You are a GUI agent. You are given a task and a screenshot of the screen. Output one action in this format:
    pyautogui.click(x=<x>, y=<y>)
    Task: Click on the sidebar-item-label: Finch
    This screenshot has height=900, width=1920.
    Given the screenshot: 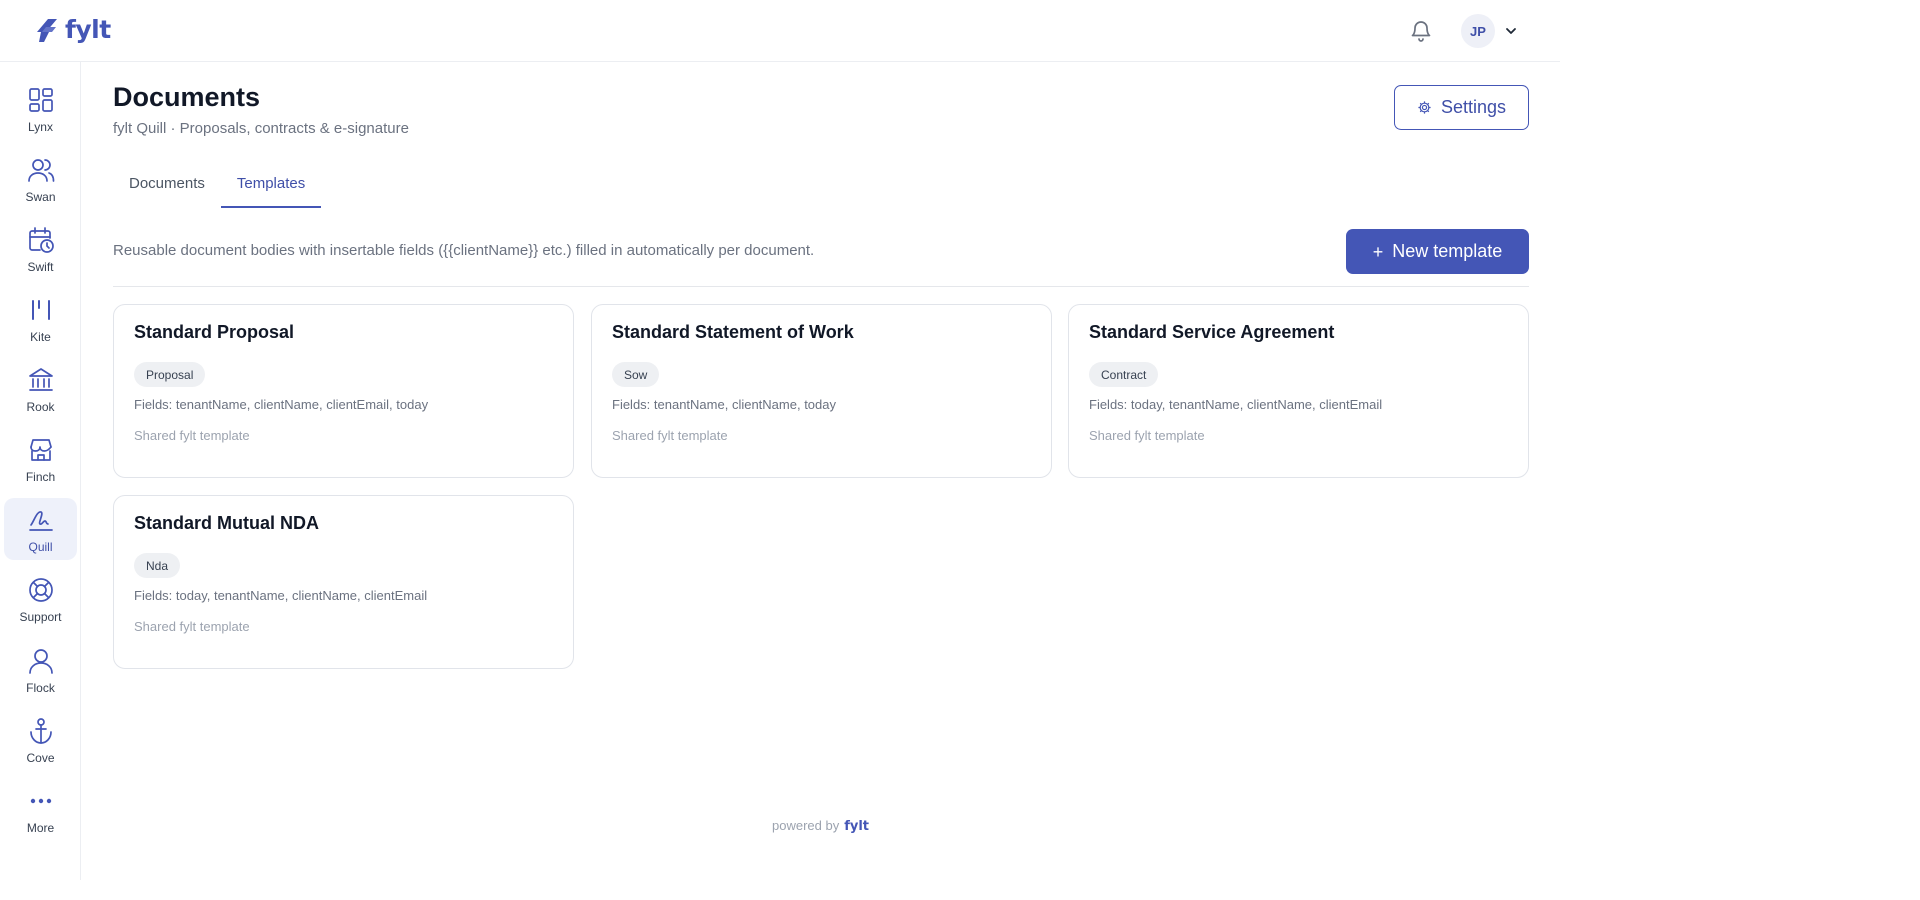 What is the action you would take?
    pyautogui.click(x=40, y=477)
    